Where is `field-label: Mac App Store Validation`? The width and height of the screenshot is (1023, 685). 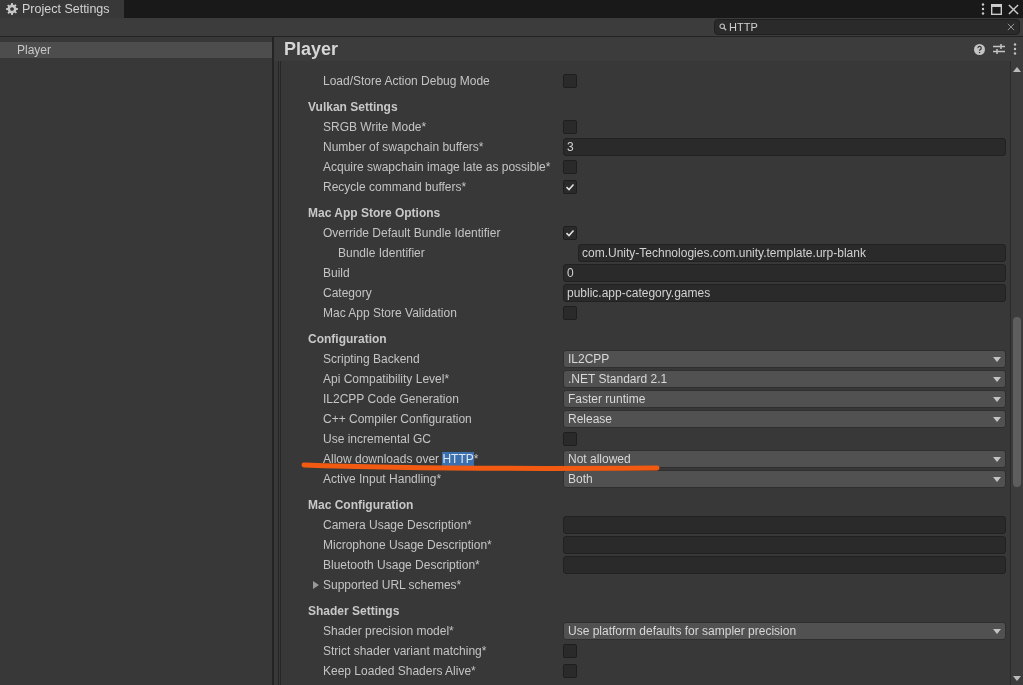 field-label: Mac App Store Validation is located at coordinates (390, 313).